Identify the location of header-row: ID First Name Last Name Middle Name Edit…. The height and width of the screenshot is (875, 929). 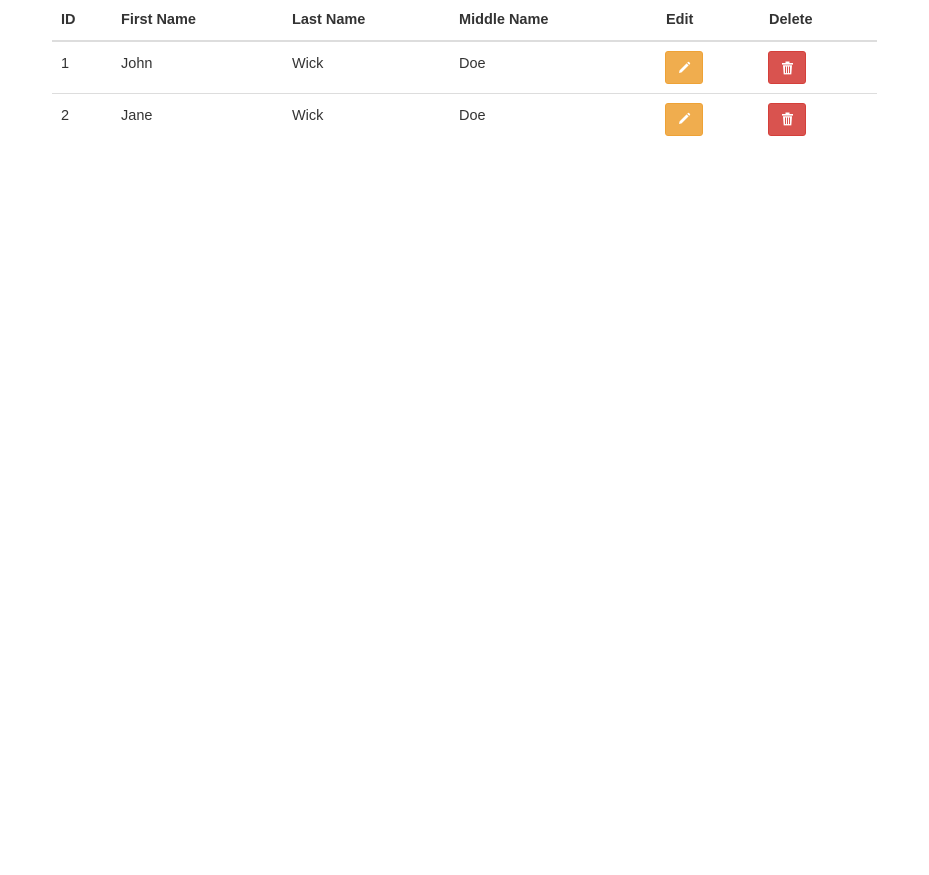
(464, 21).